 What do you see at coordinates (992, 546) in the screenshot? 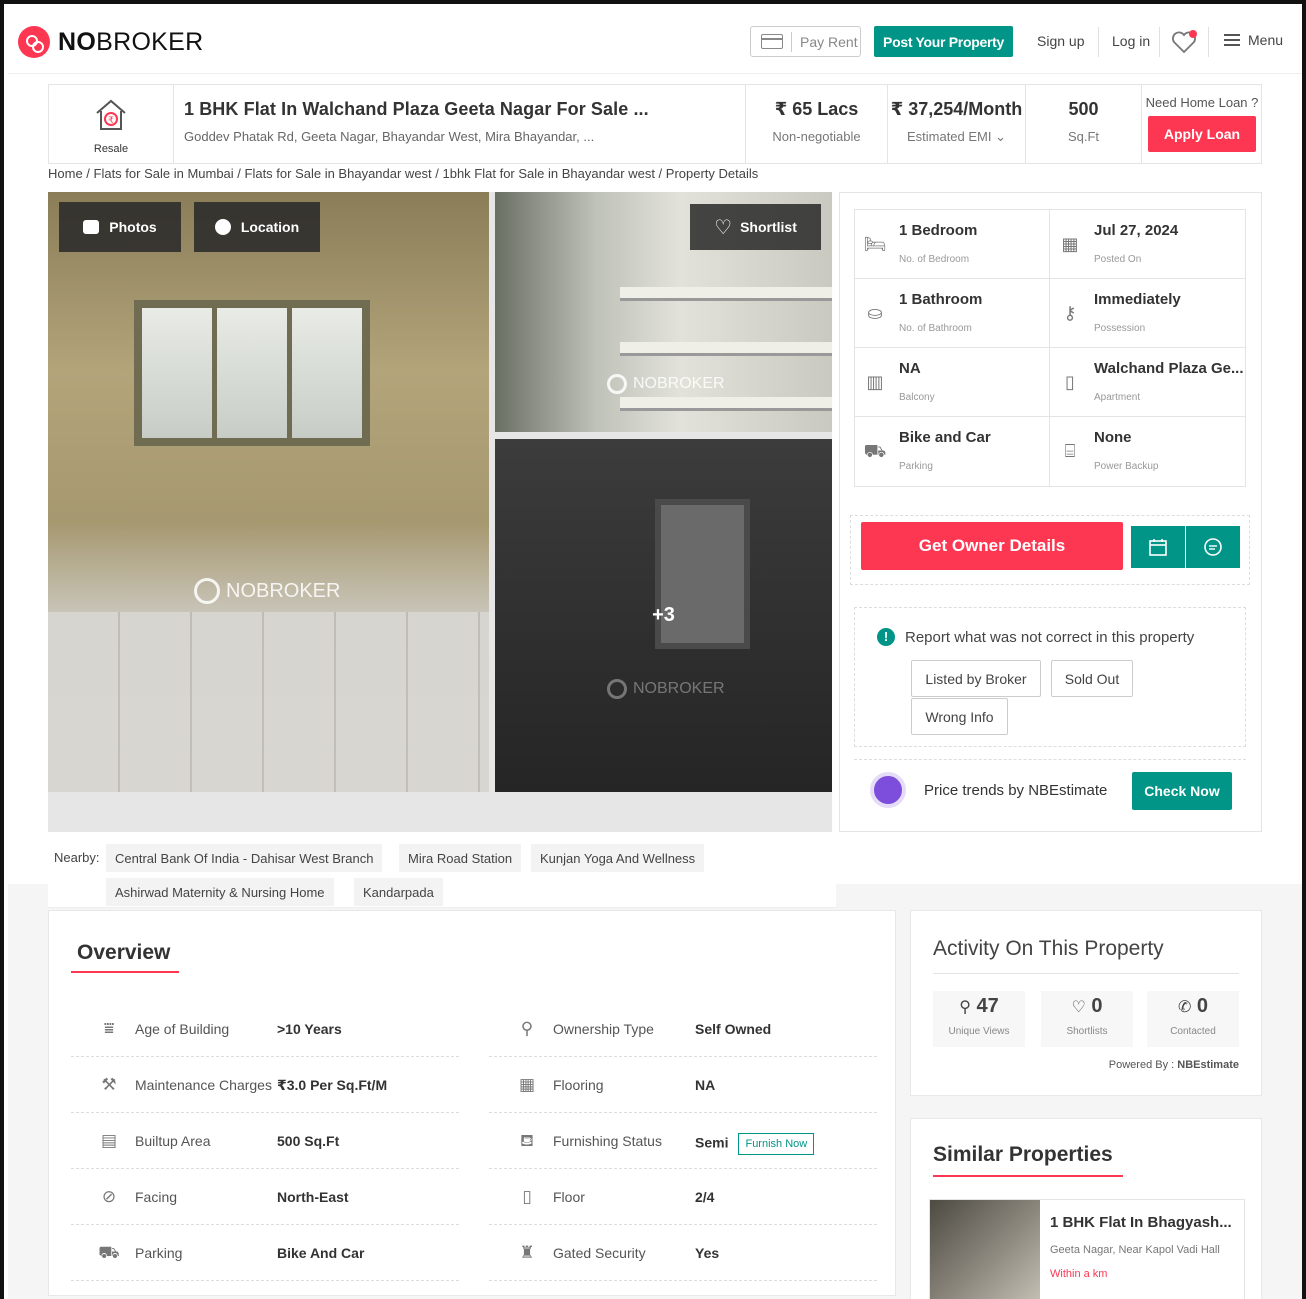
I see `get-owner-details-button: Get Owner Details` at bounding box center [992, 546].